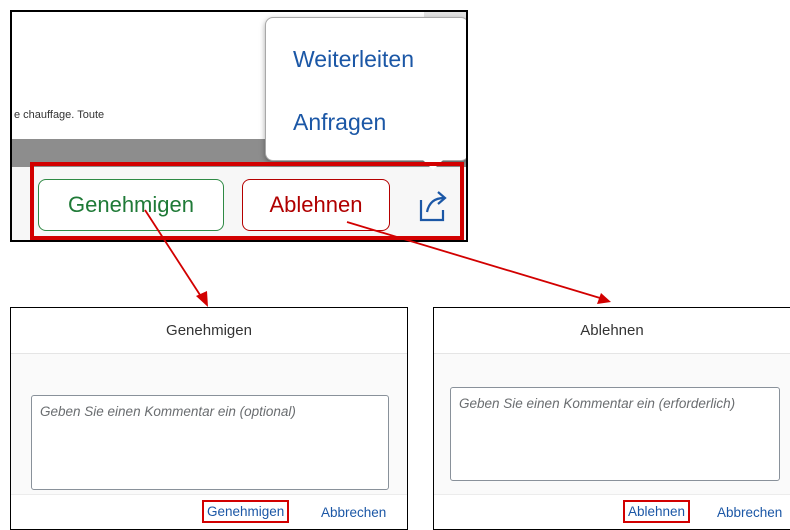  I want to click on dialog-footer: Ablehnen Abbrechen, so click(612, 511).